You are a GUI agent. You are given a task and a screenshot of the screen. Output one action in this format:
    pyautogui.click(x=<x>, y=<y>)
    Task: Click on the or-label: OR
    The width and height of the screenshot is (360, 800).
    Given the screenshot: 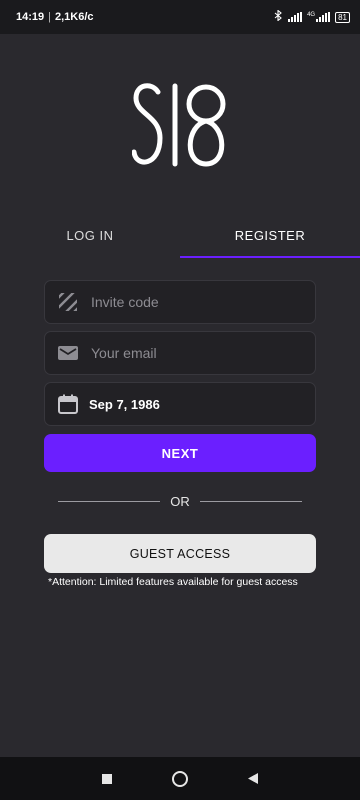 What is the action you would take?
    pyautogui.click(x=180, y=501)
    